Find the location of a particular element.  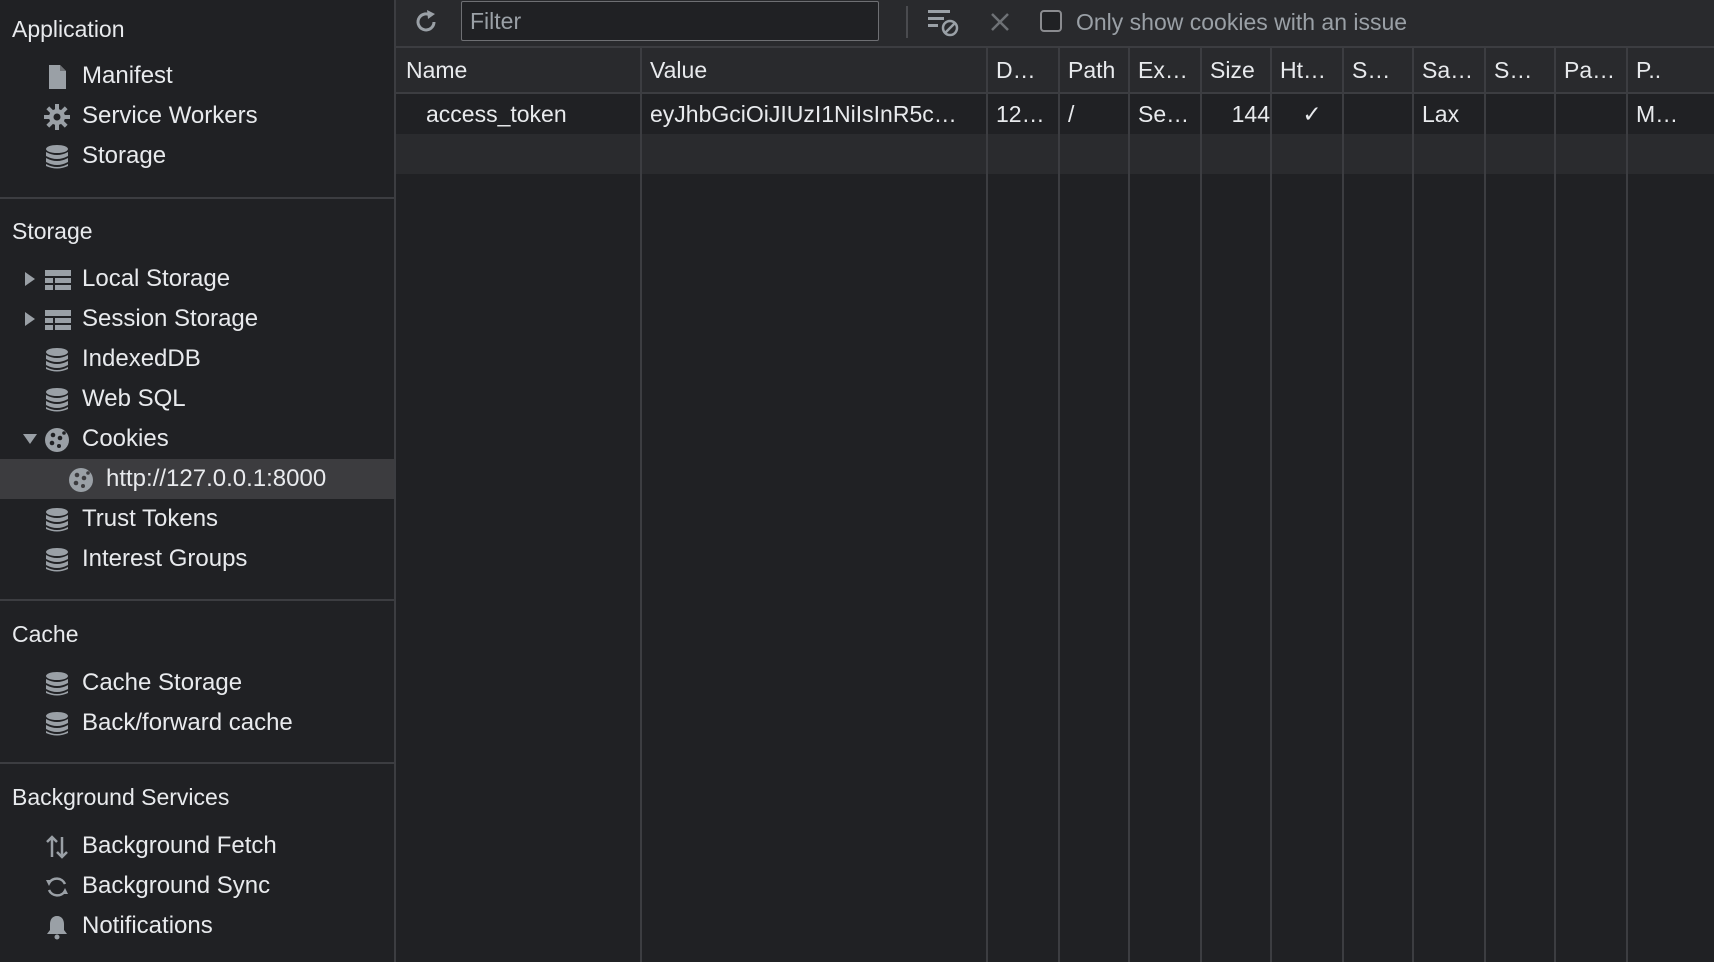

cell-path: / is located at coordinates (1071, 114).